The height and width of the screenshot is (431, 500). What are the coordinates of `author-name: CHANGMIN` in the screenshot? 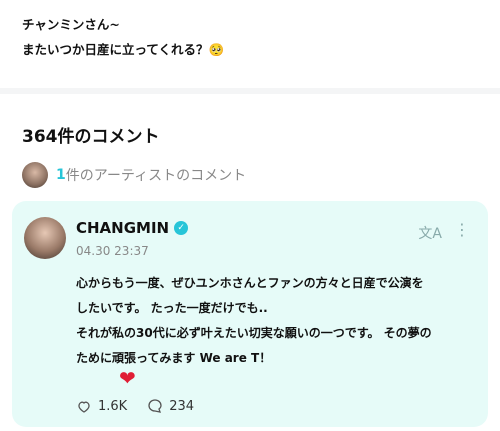 It's located at (123, 228).